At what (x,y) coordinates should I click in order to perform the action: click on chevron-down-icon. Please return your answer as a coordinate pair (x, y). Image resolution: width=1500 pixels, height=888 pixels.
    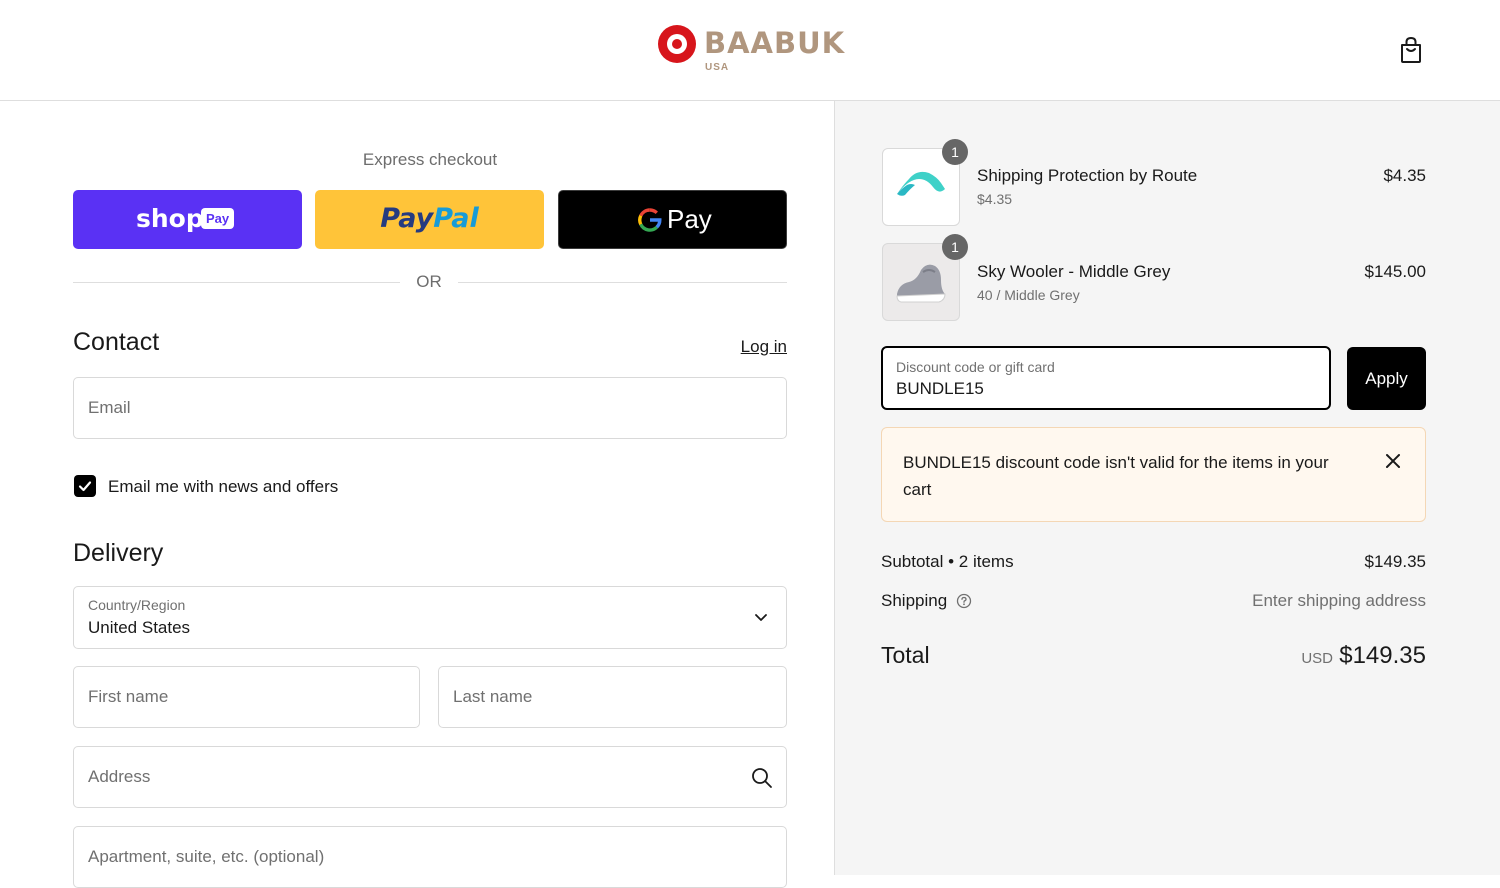
    Looking at the image, I should click on (761, 617).